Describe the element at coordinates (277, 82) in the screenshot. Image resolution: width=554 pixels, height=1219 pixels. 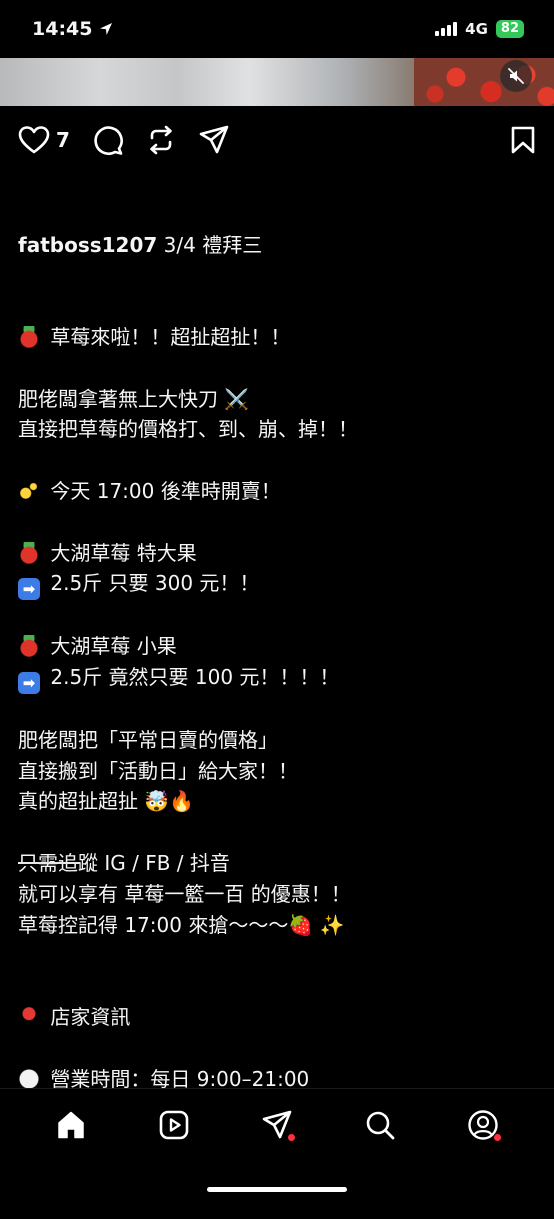
I see `post-media` at that location.